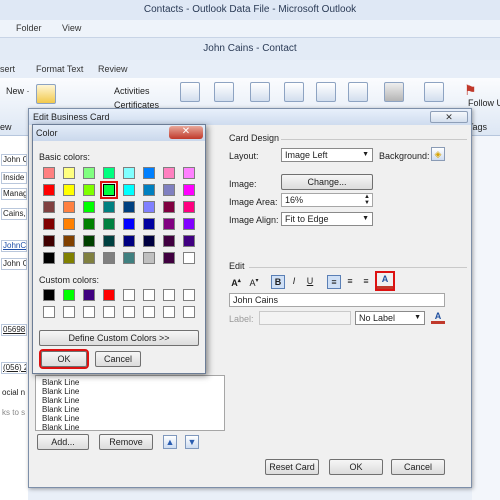 The image size is (500, 500). Describe the element at coordinates (334, 282) in the screenshot. I see `align-left-icon: ≡` at that location.